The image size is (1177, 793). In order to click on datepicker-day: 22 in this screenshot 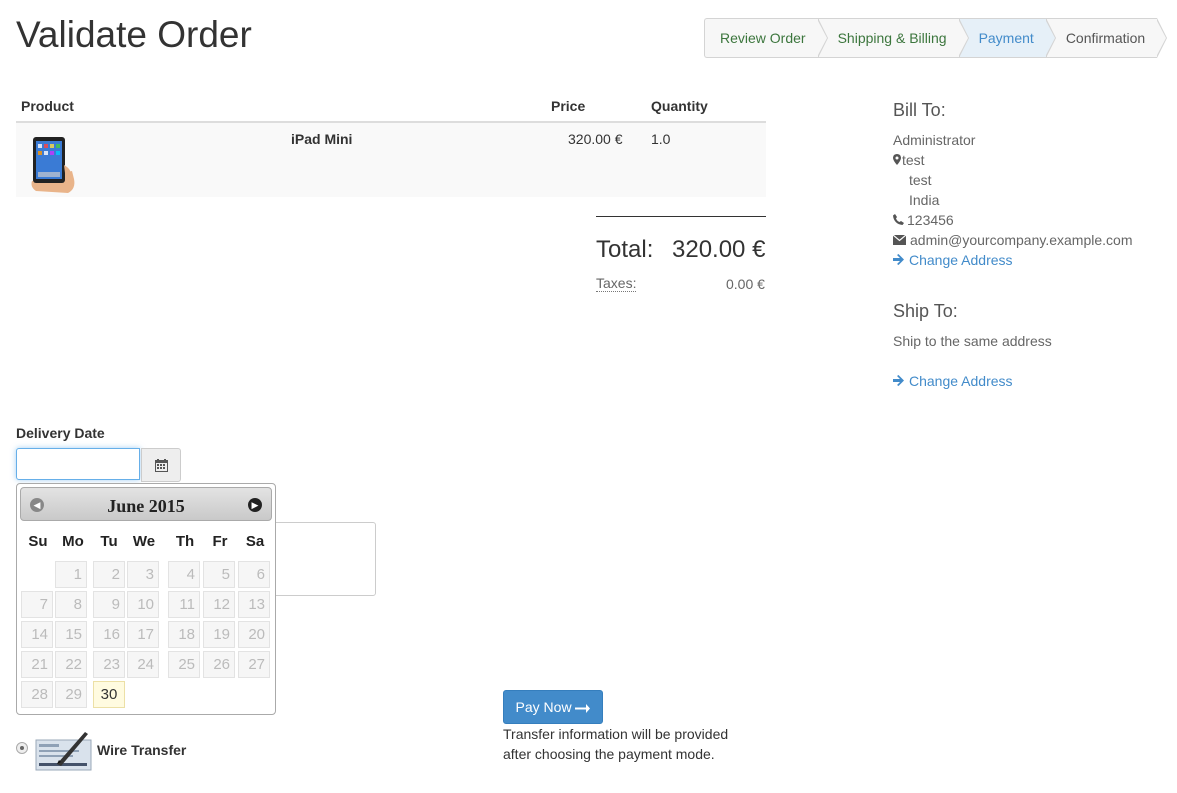, I will do `click(71, 664)`.